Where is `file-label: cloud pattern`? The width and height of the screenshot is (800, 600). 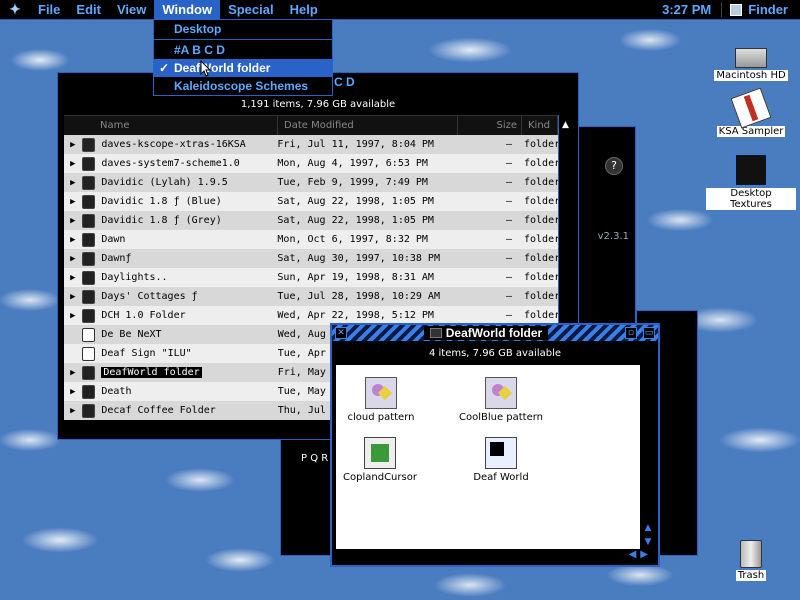 file-label: cloud pattern is located at coordinates (381, 417).